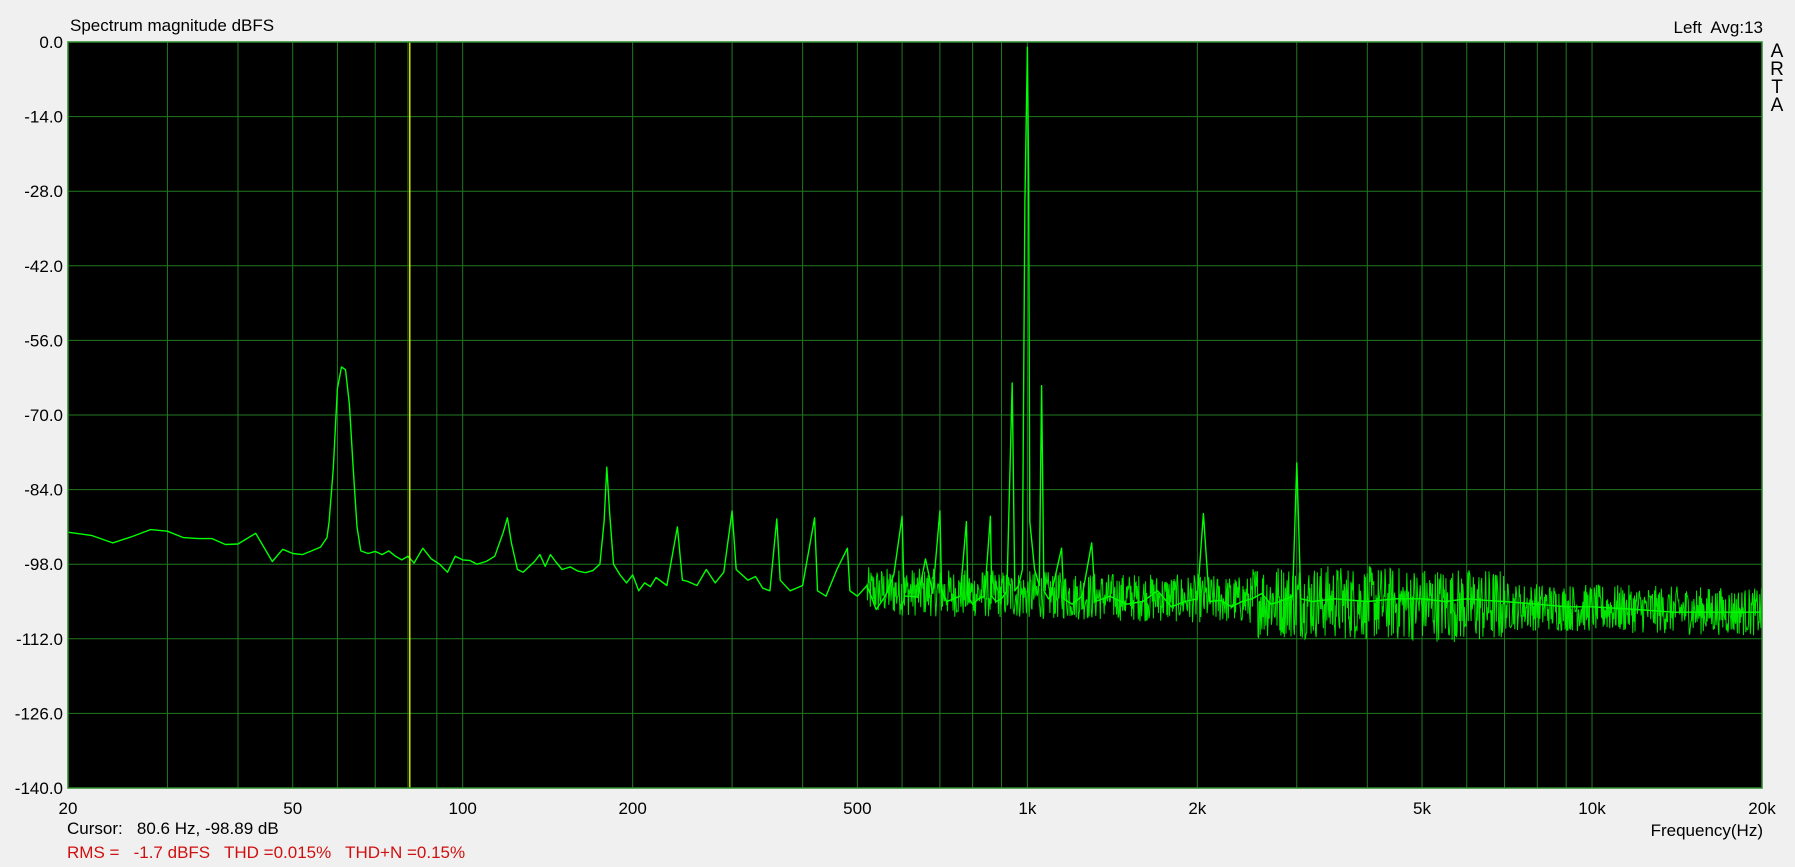 This screenshot has width=1795, height=867. Describe the element at coordinates (918, 808) in the screenshot. I see `x-axis-ticks: 20 50 100 200 500 1k 2k 5k 10k 20k` at that location.